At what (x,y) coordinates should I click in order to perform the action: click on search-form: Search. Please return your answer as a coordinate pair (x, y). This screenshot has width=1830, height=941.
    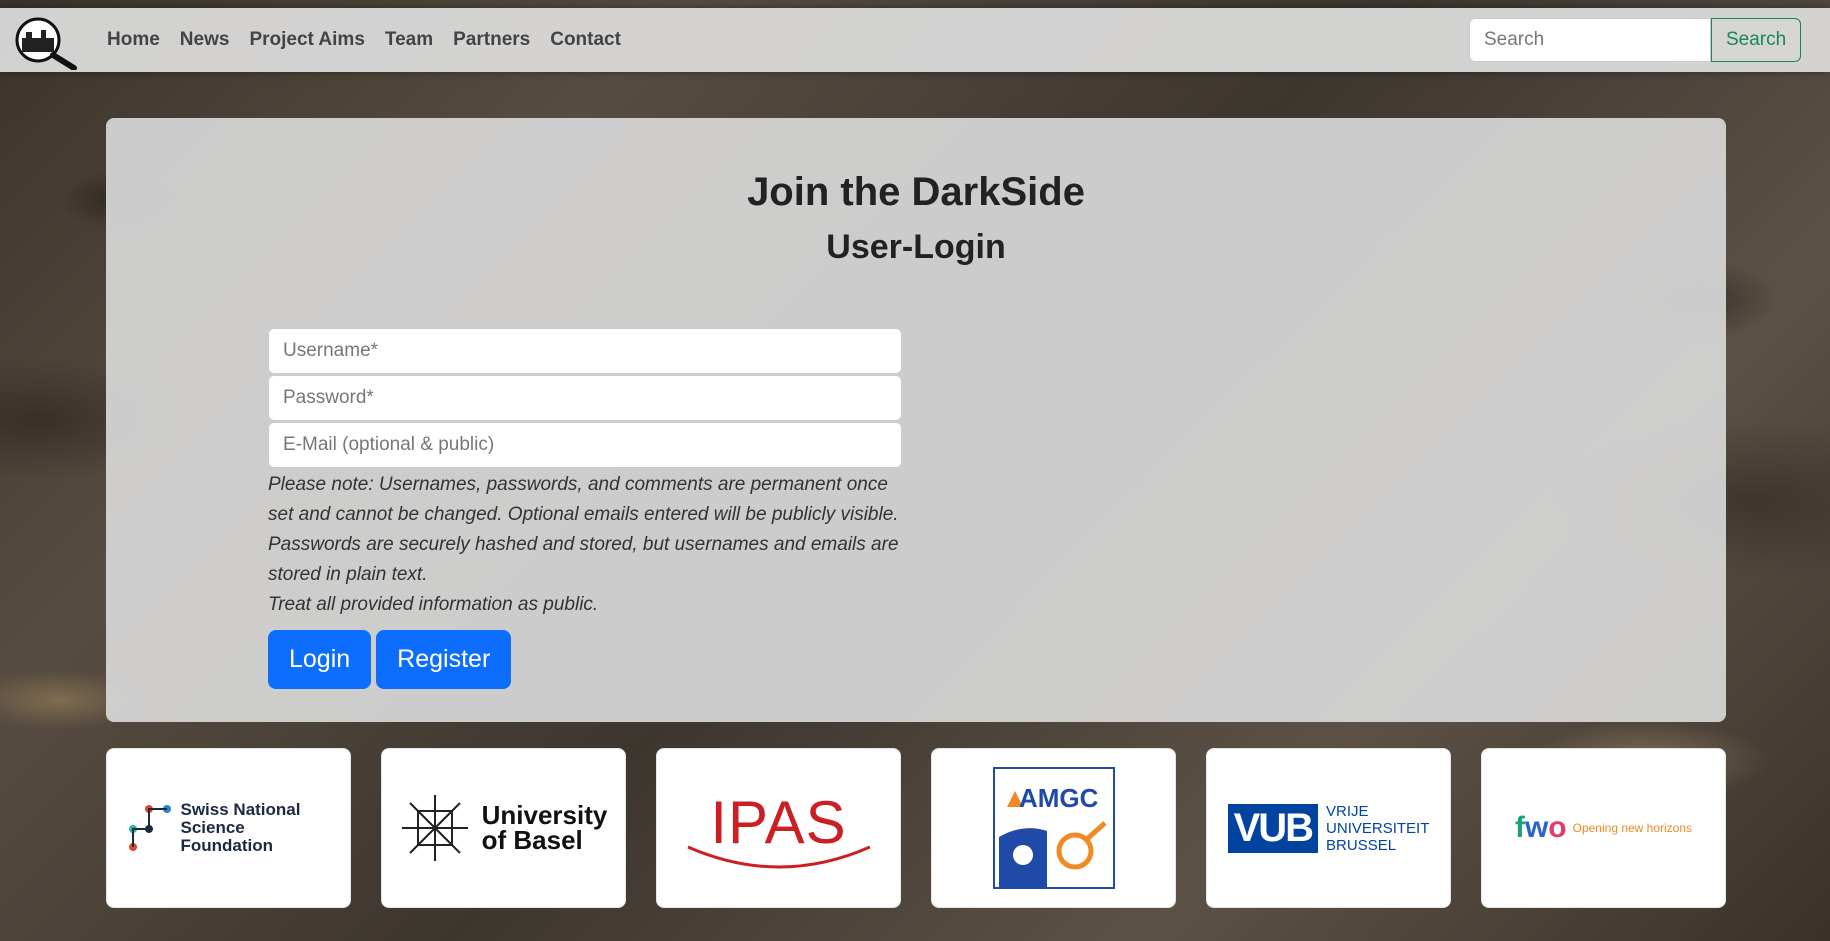
    Looking at the image, I should click on (1635, 40).